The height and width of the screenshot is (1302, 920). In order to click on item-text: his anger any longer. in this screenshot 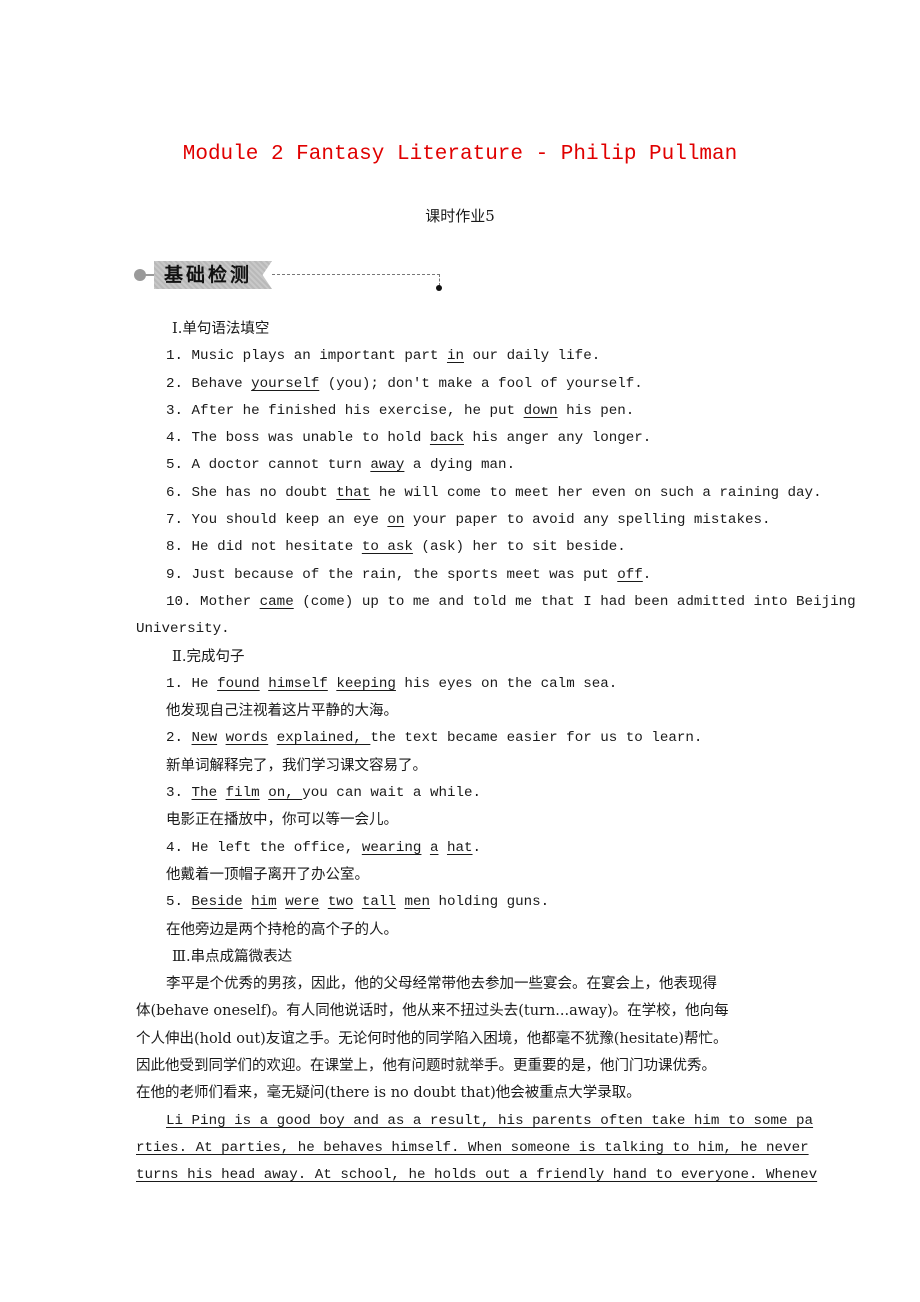, I will do `click(558, 438)`.